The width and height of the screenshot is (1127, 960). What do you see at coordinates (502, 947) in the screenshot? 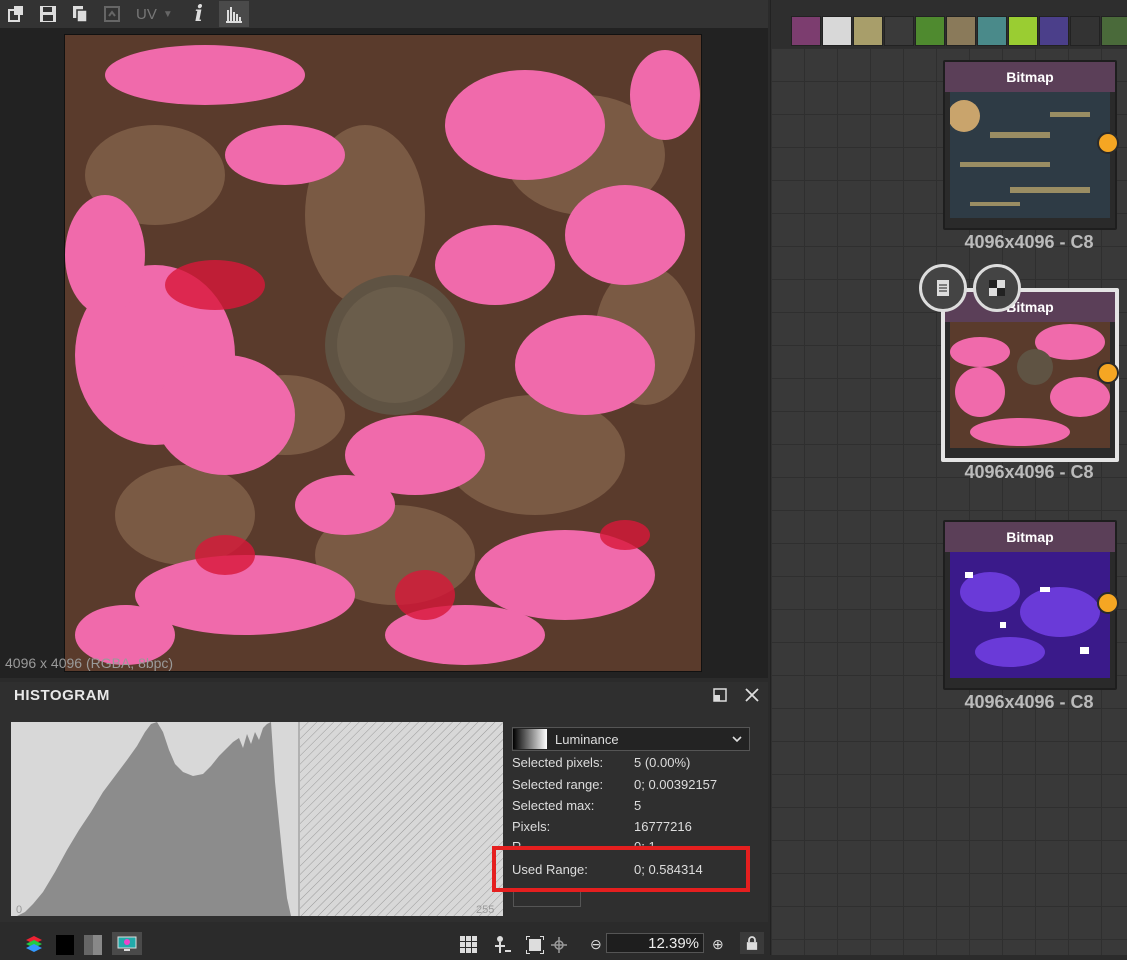
I see `pivot-icon` at bounding box center [502, 947].